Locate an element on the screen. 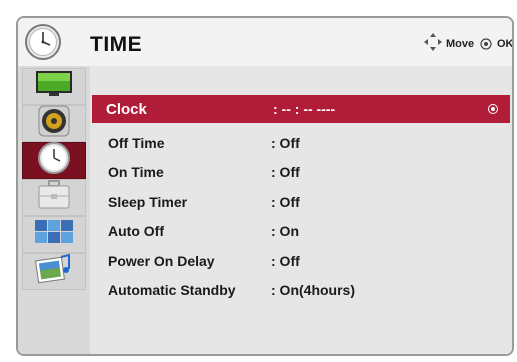  sidebar-item-picture is located at coordinates (54, 86).